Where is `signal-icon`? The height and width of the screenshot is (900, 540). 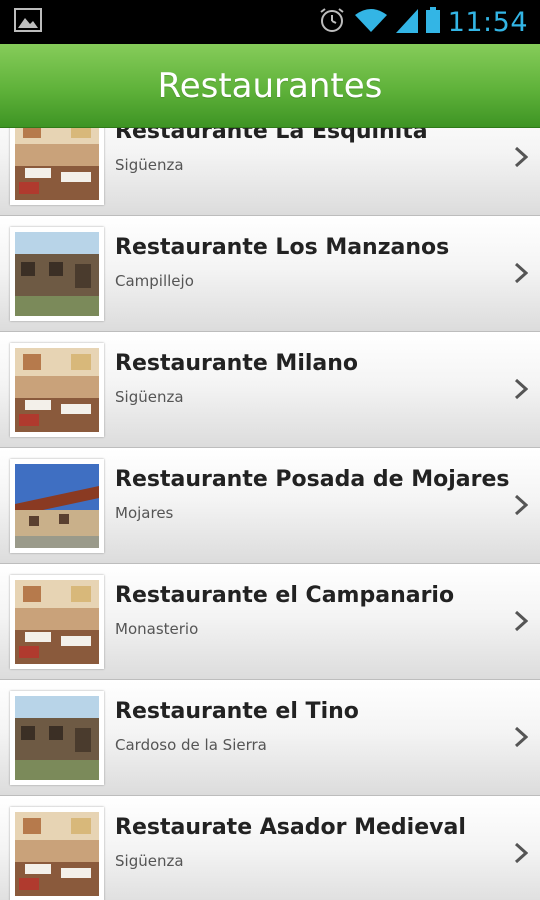 signal-icon is located at coordinates (406, 22).